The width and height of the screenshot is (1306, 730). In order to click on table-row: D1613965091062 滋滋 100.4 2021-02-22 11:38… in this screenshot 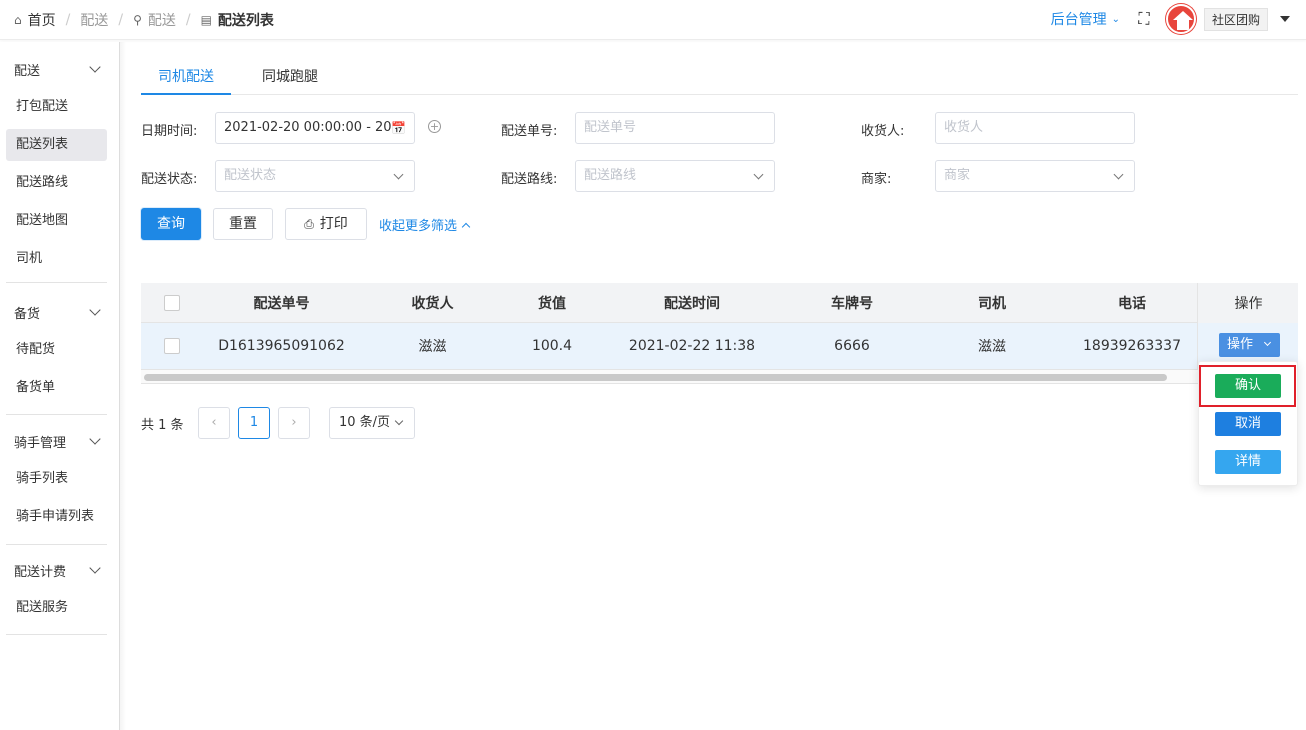, I will do `click(719, 346)`.